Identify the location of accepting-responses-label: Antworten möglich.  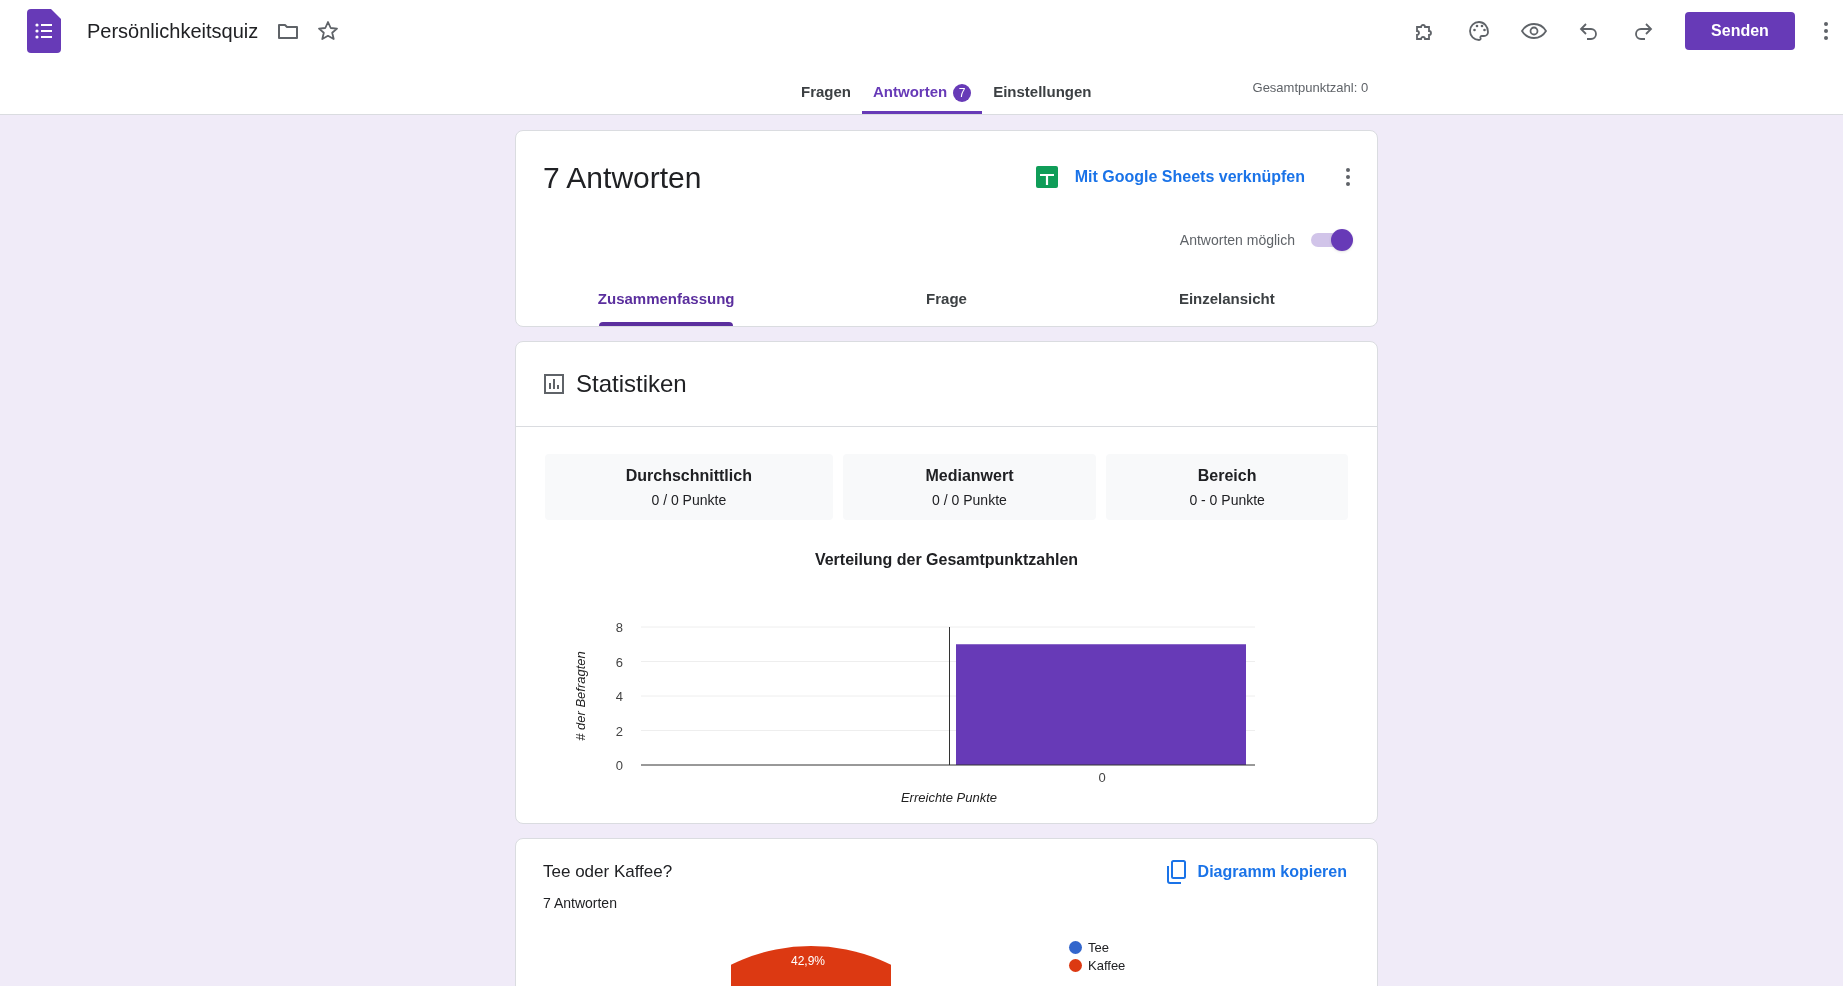
(1237, 240).